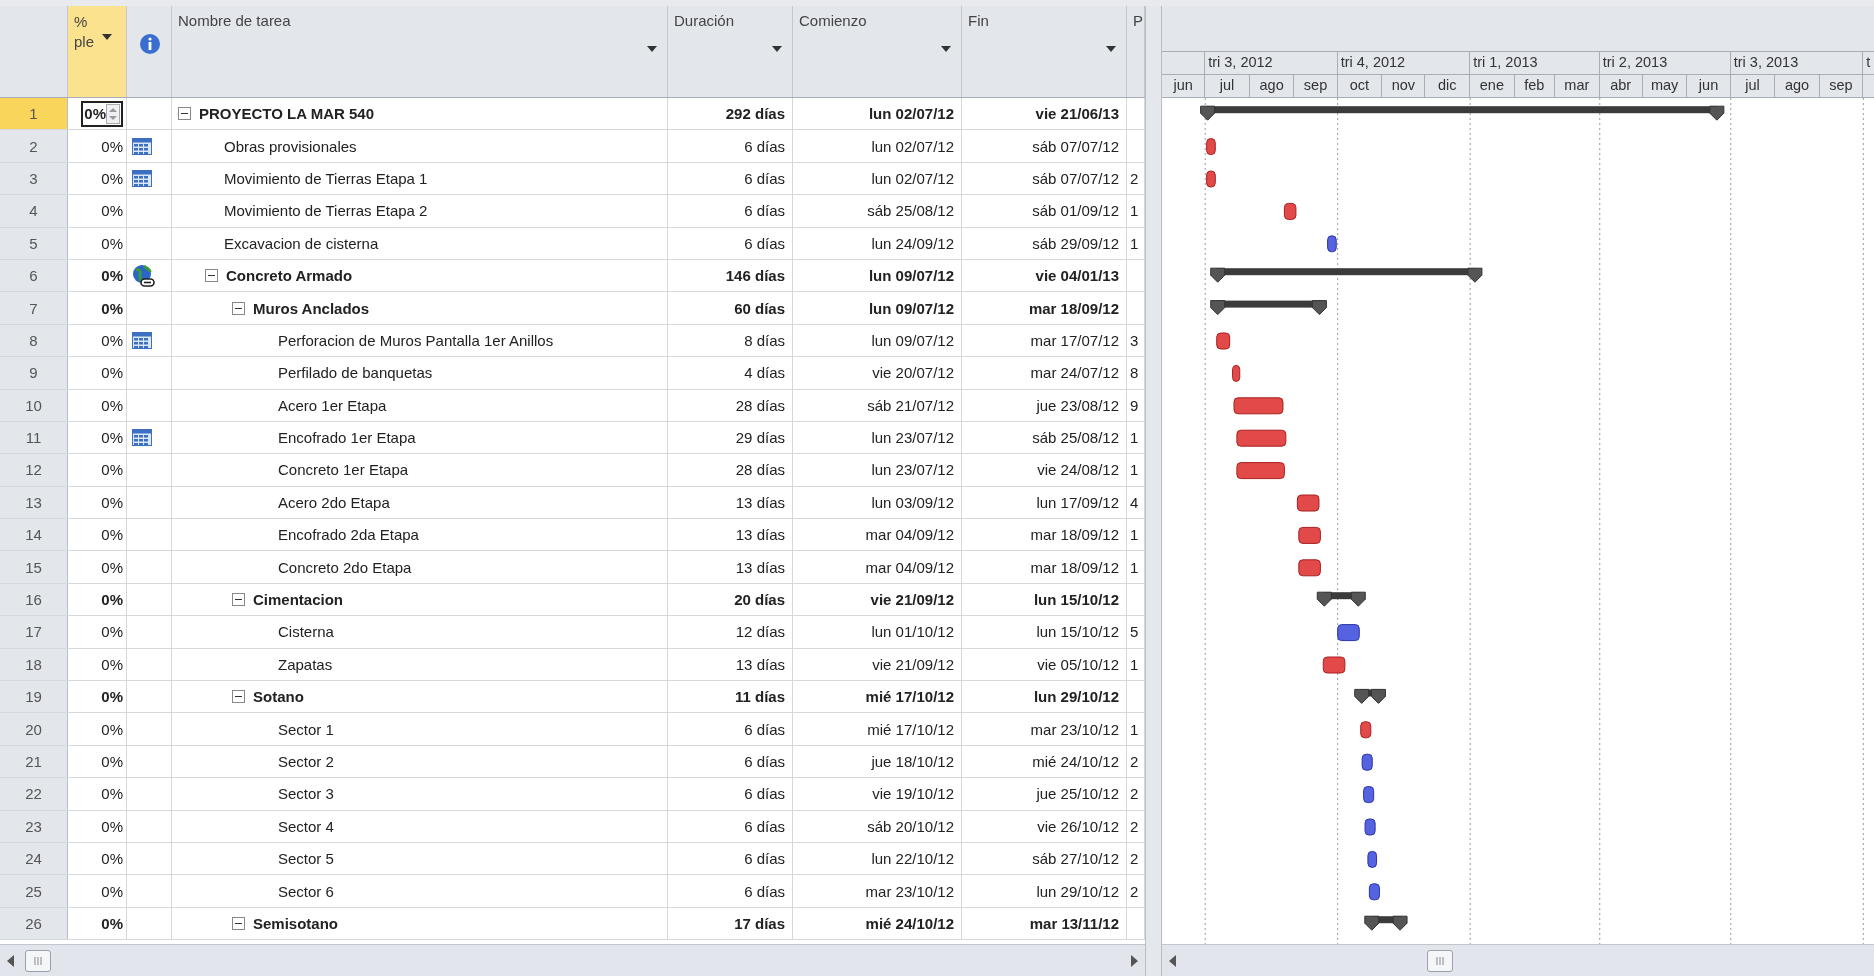  I want to click on task-name: Sector 1, so click(306, 729).